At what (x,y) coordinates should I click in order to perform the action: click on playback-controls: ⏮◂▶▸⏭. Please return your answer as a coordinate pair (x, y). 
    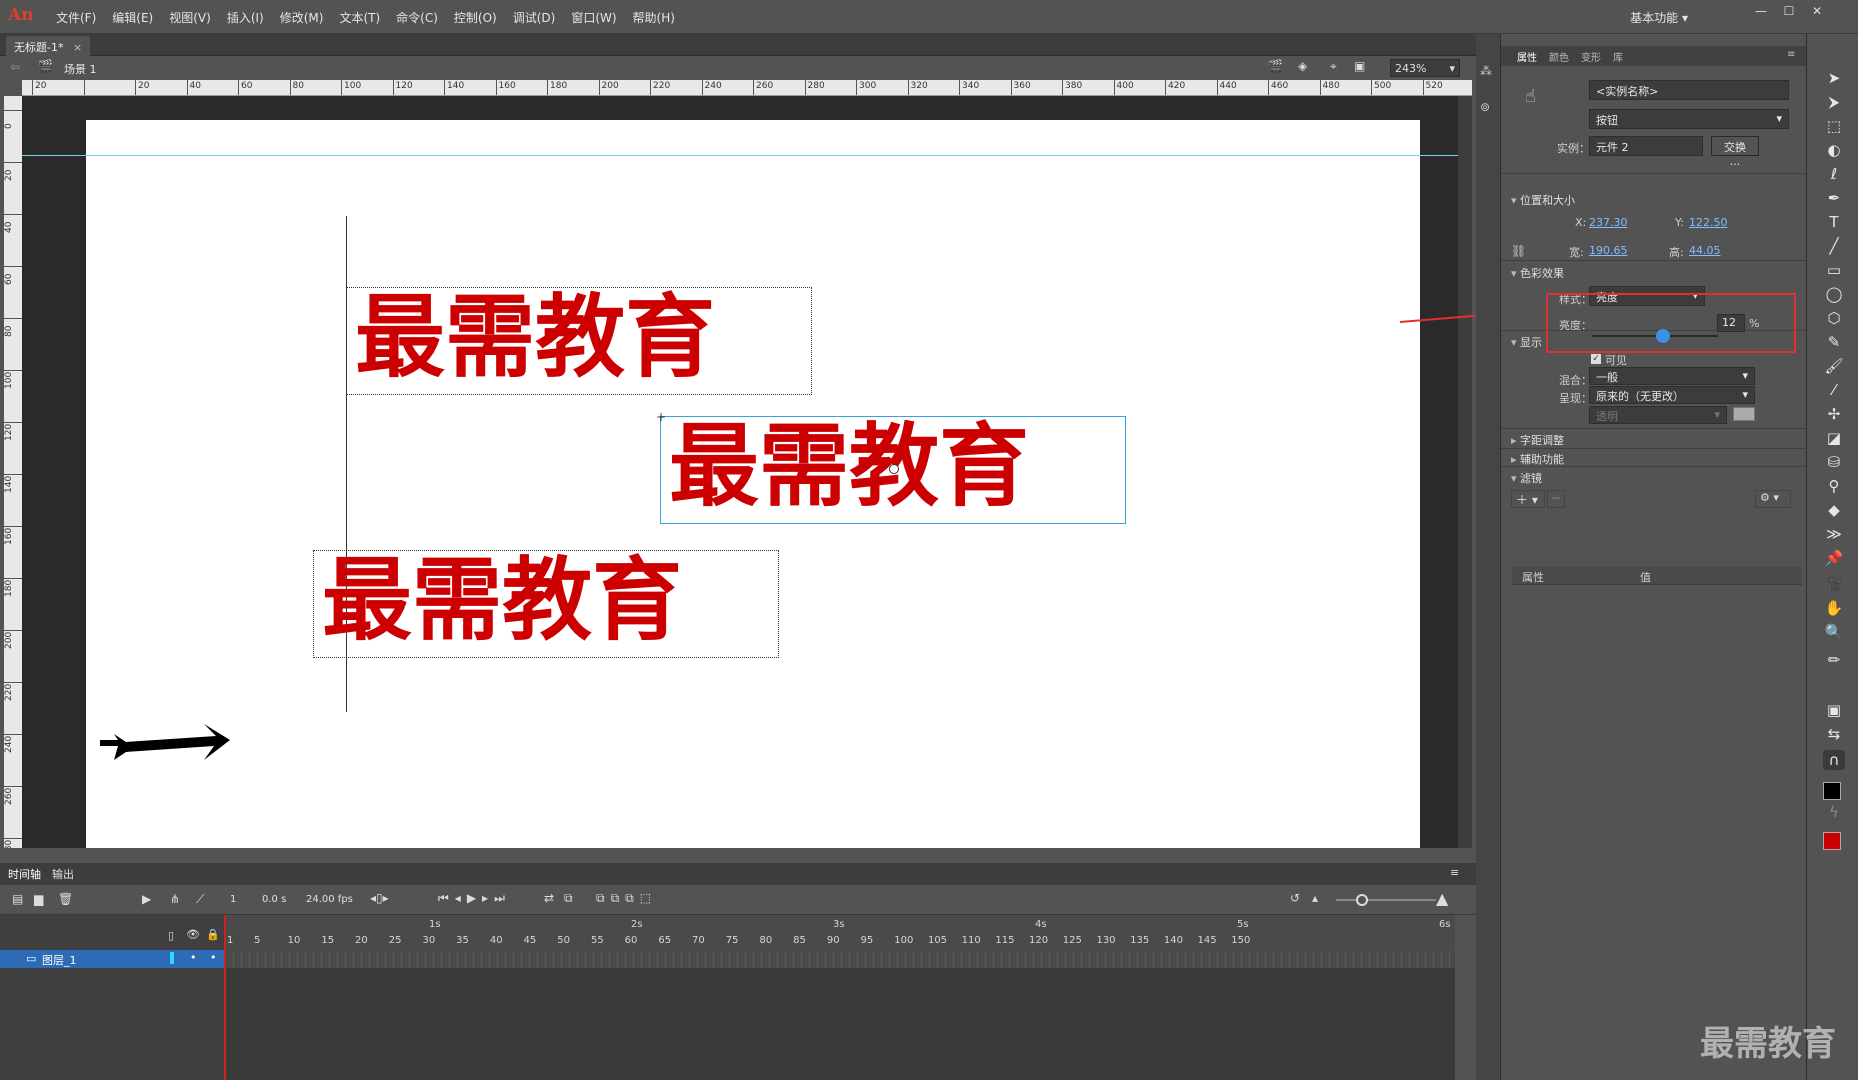
    Looking at the image, I should click on (474, 898).